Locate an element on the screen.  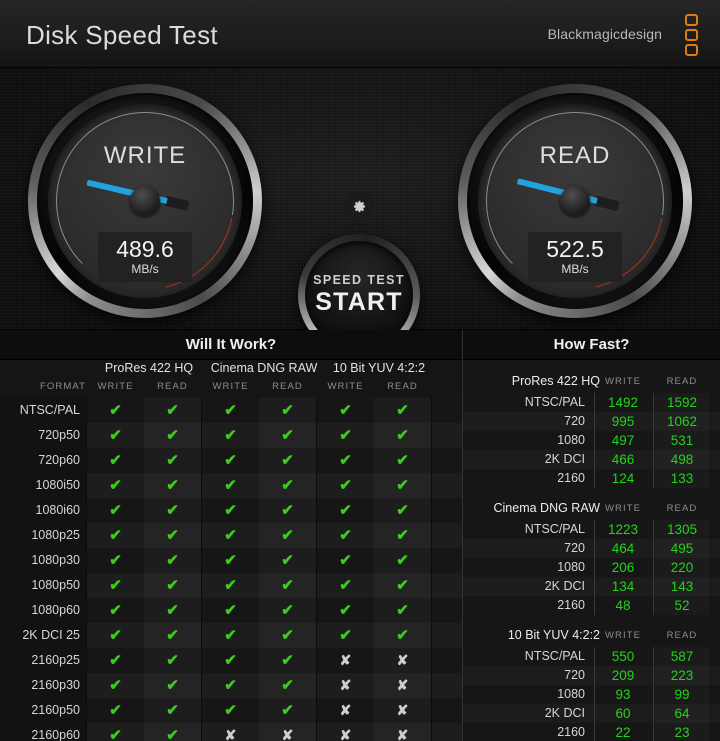
table-row: 1080i50 ✔ ✔ ✔ ✔ ✔ ✔ is located at coordinates (231, 485).